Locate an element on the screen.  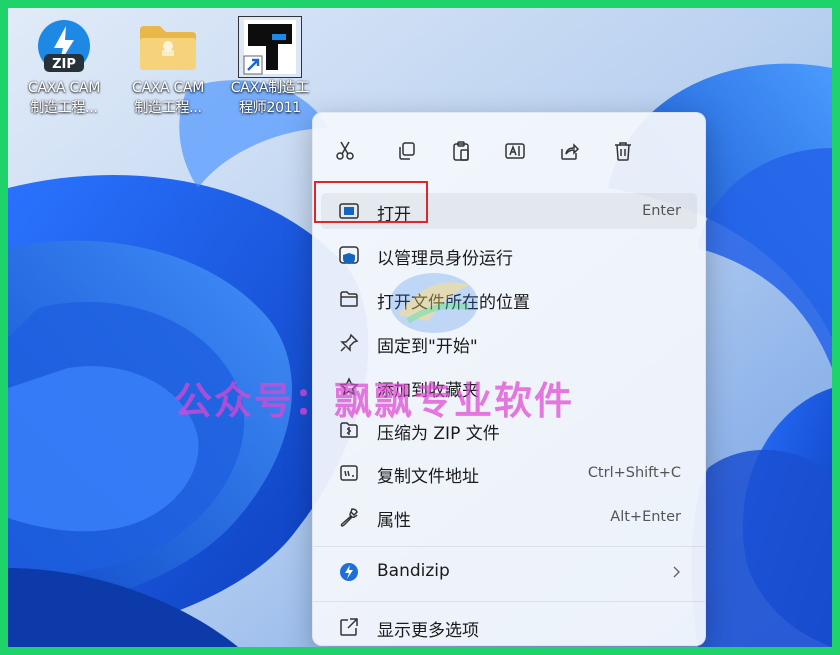
copy-icon is located at coordinates (407, 151).